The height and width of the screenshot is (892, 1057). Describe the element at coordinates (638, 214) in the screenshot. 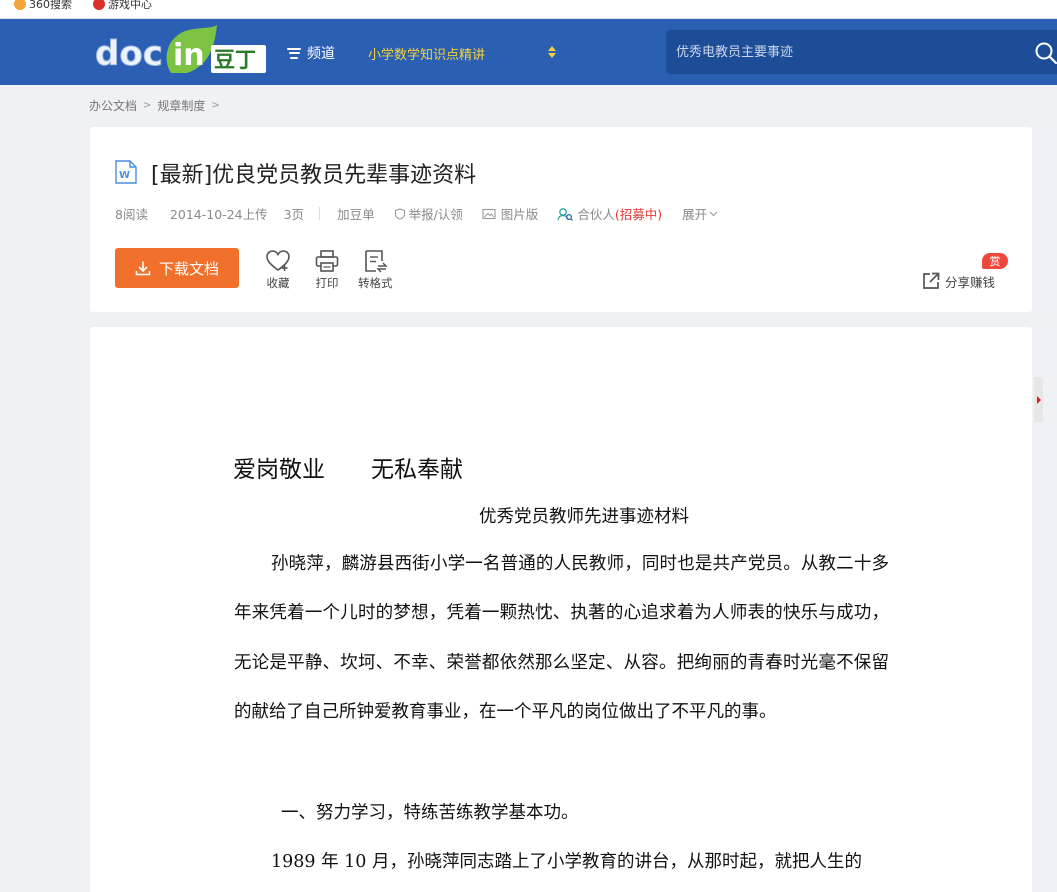

I see `recruiting-badge: (招募中)` at that location.